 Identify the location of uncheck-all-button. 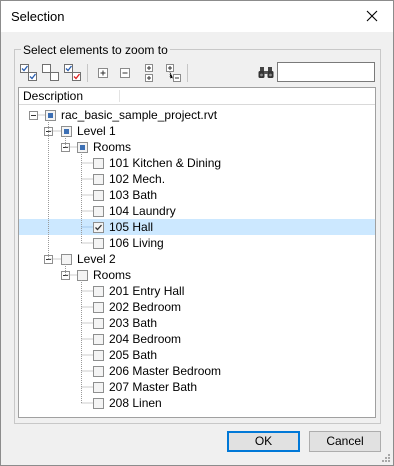
(51, 73).